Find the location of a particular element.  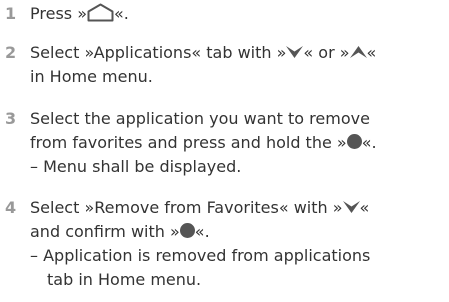

step-text: from favorites and press and hold the » is located at coordinates (188, 142).